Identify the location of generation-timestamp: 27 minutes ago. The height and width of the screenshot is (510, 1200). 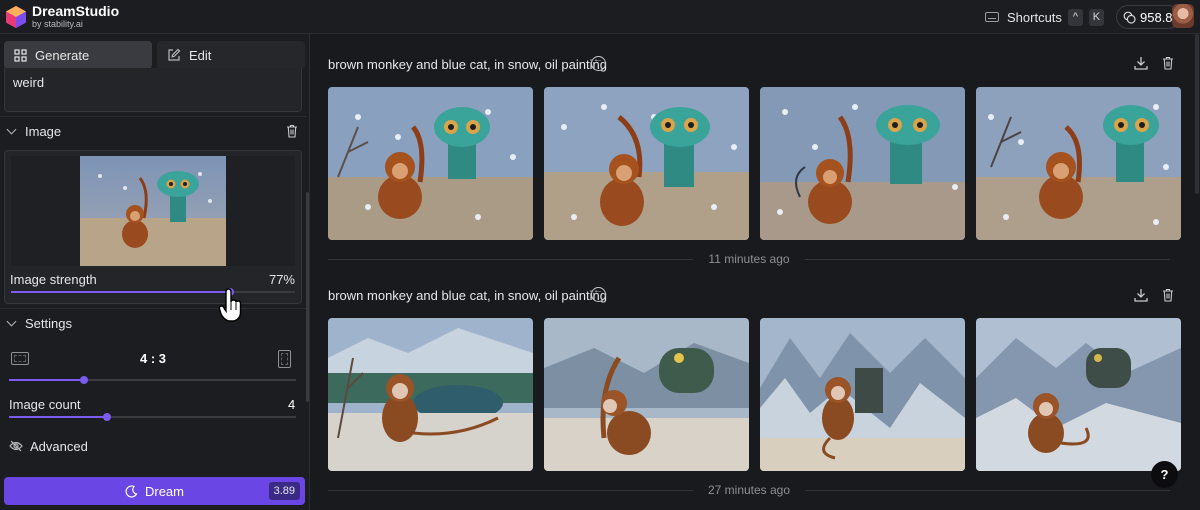
(749, 490).